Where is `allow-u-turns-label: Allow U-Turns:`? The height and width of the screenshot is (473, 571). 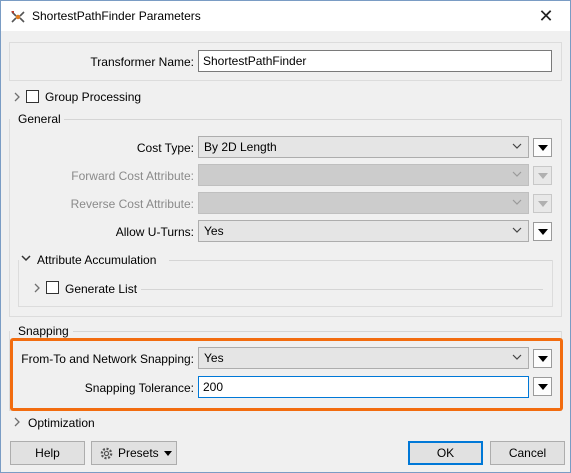
allow-u-turns-label: Allow U-Turns: is located at coordinates (154, 232).